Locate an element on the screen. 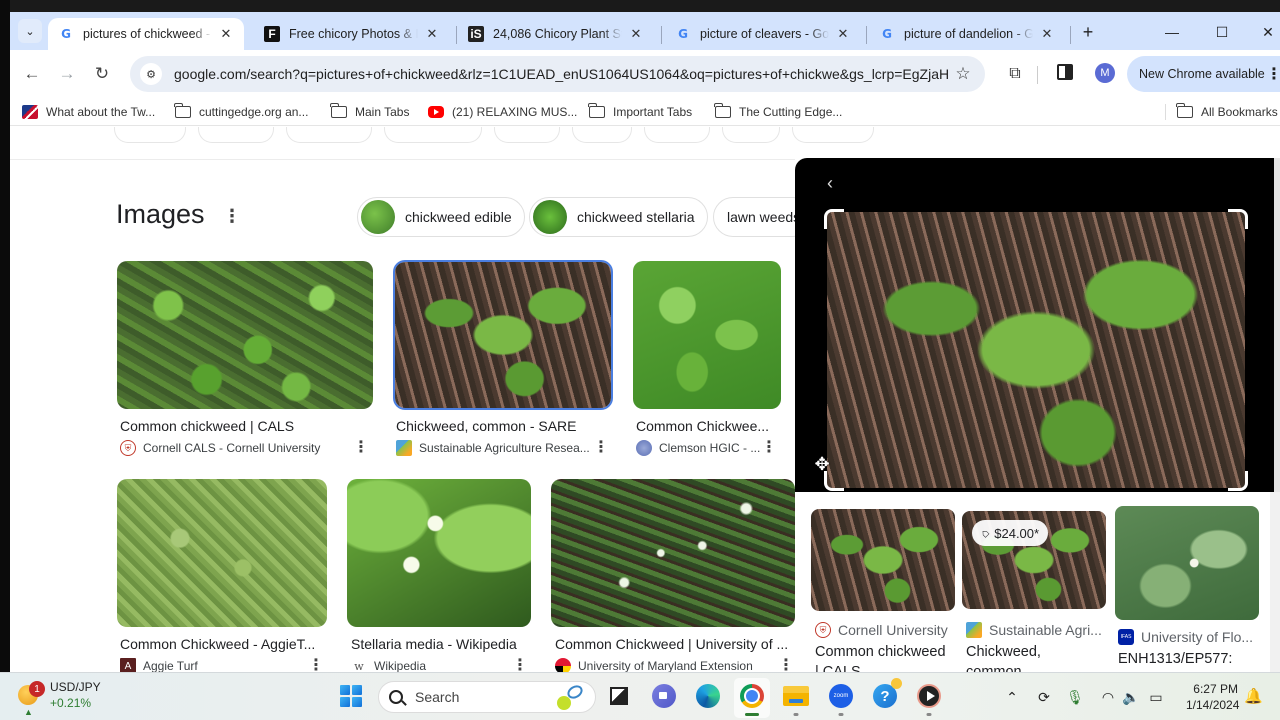 Image resolution: width=1280 pixels, height=720 pixels. side-panel-icon is located at coordinates (1065, 72).